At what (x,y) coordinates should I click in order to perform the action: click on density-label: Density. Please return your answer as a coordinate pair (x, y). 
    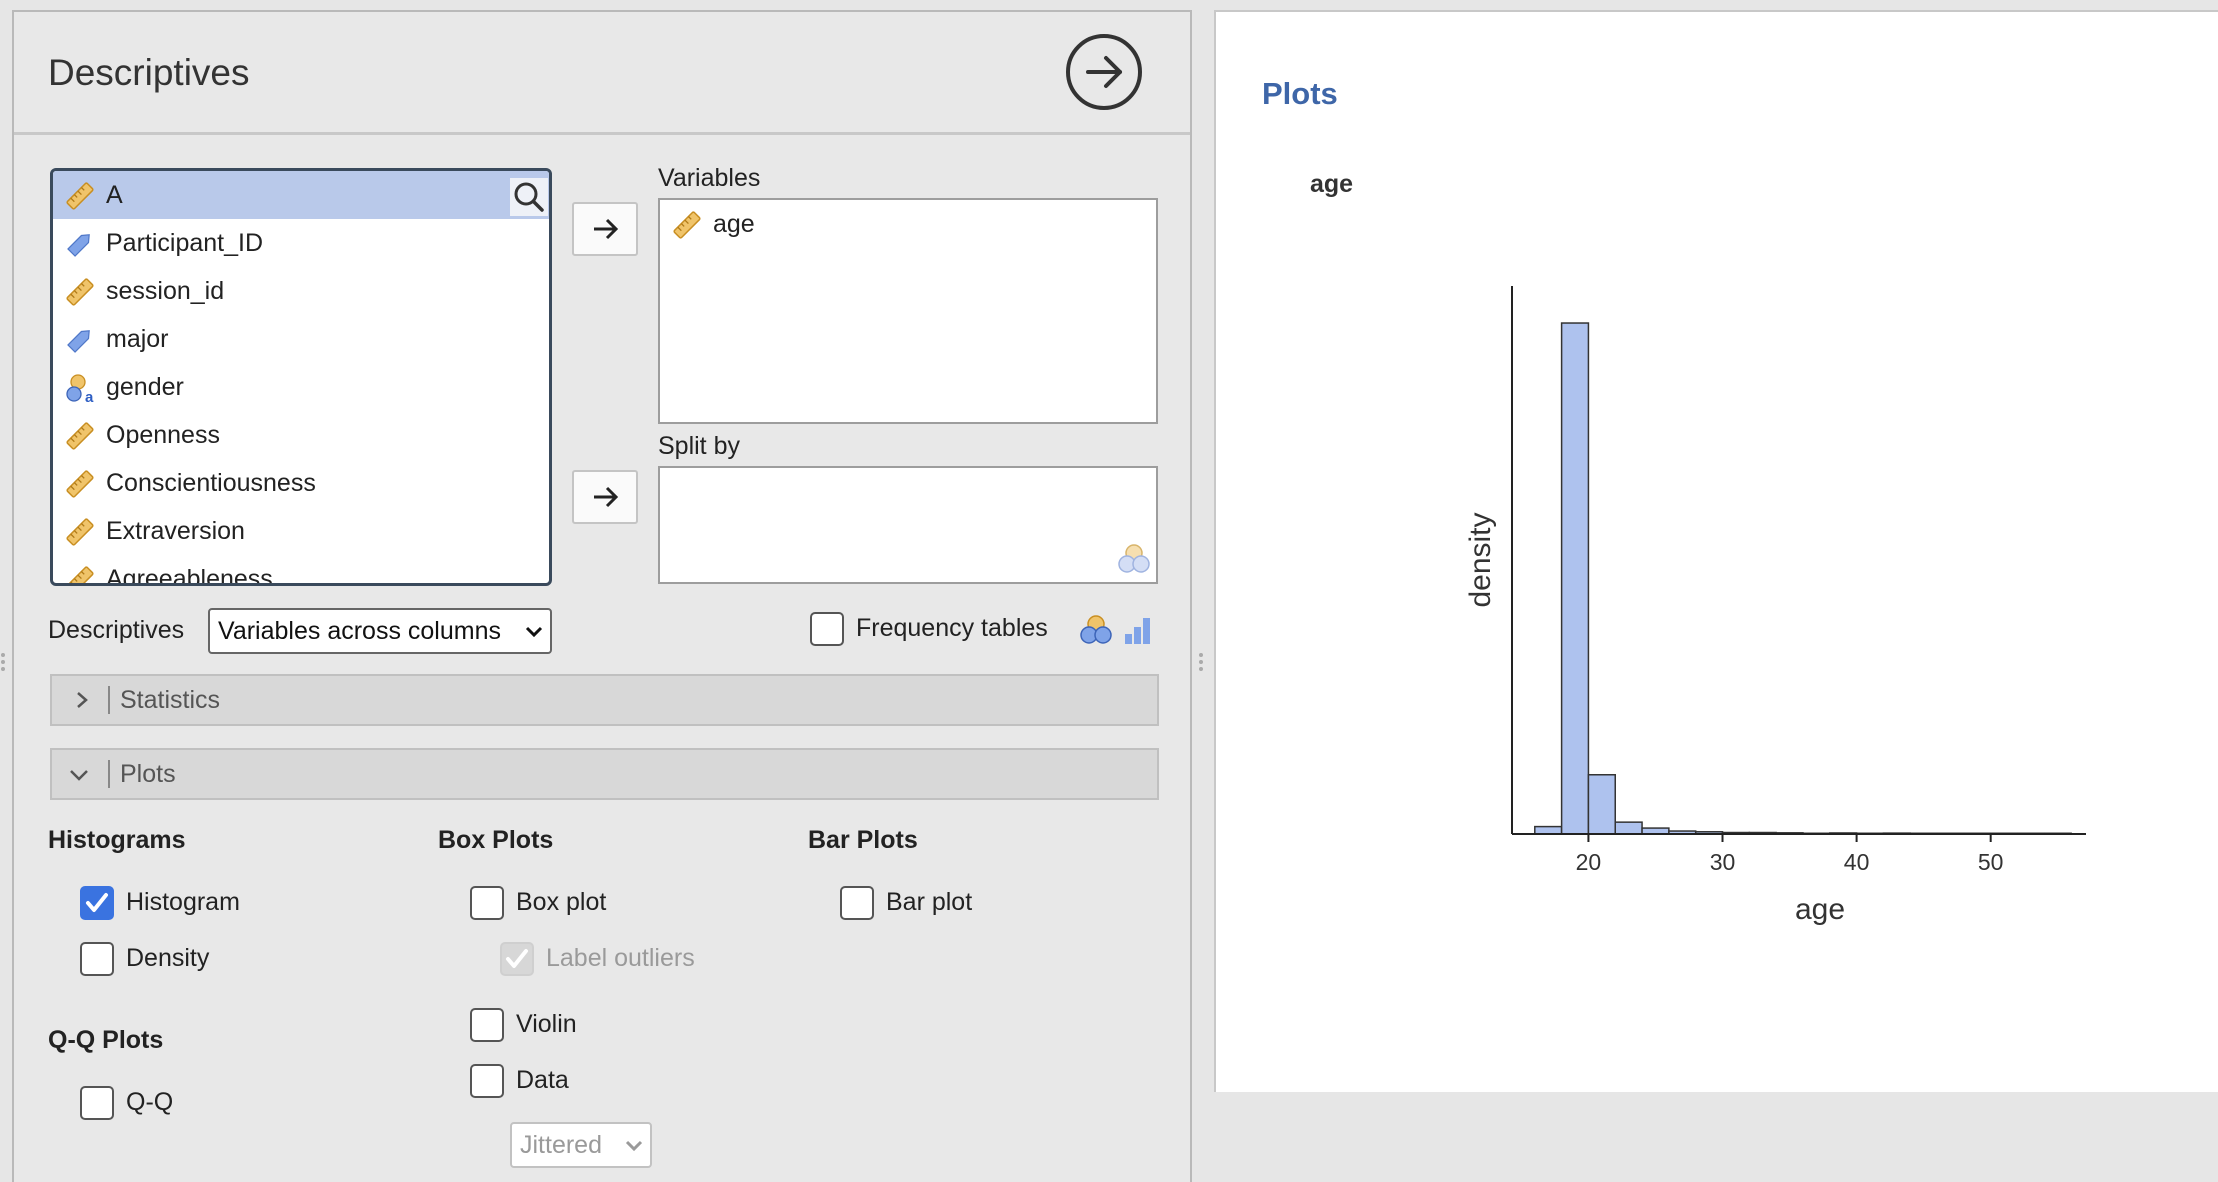
    Looking at the image, I should click on (168, 958).